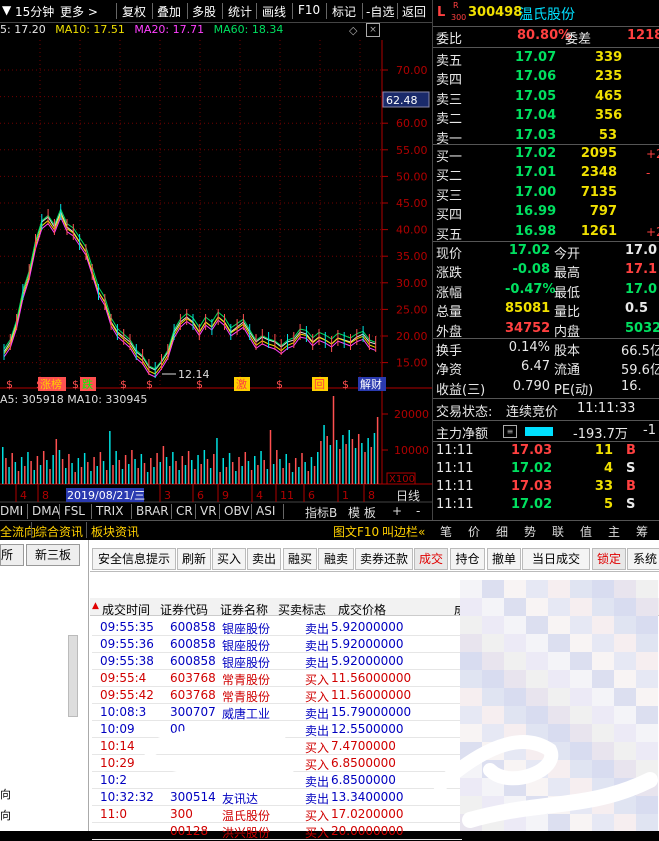 This screenshot has height=841, width=659. What do you see at coordinates (277, 661) in the screenshot?
I see `table-row: 09:55:38 600858 银座股份 卖出 5.92000000` at bounding box center [277, 661].